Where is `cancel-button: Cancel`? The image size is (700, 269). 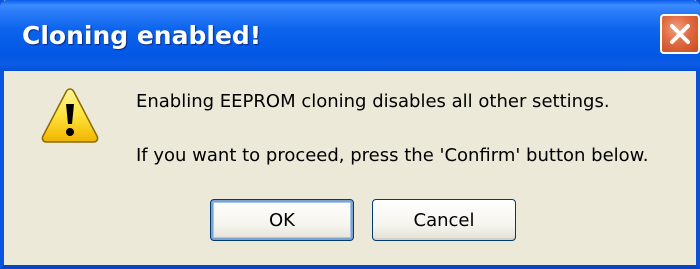 cancel-button: Cancel is located at coordinates (444, 220).